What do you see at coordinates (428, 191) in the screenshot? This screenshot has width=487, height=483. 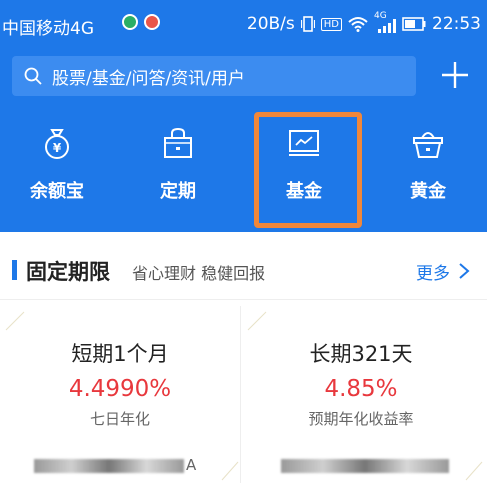 I see `menu-label-gold: 黄金` at bounding box center [428, 191].